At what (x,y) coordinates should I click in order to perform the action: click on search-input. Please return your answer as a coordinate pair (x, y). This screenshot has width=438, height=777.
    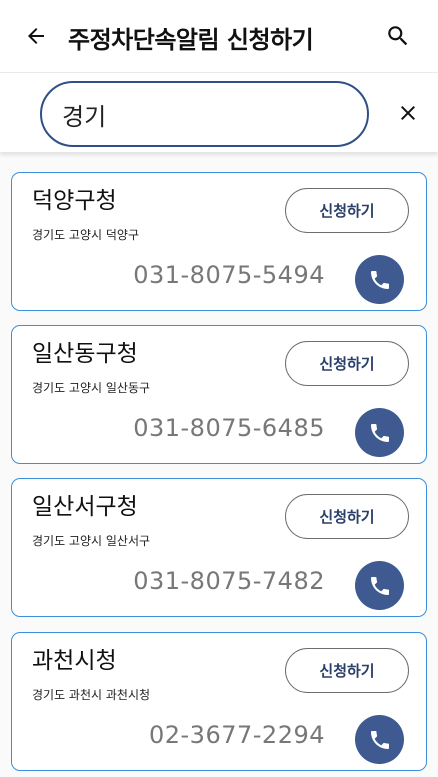
    Looking at the image, I should click on (202, 114).